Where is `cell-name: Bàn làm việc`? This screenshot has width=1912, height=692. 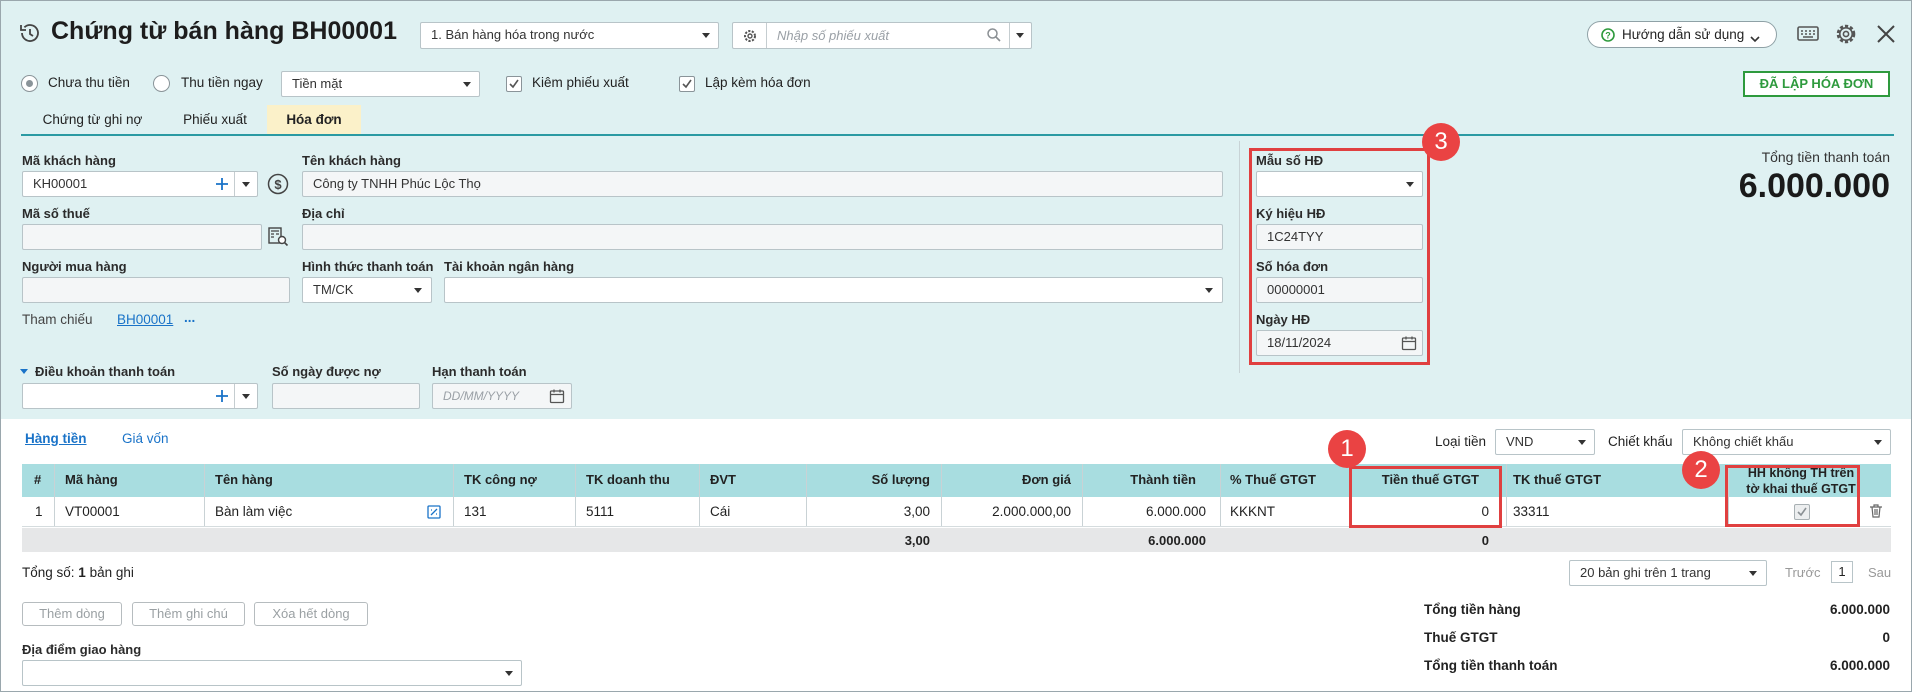 cell-name: Bàn làm việc is located at coordinates (253, 512).